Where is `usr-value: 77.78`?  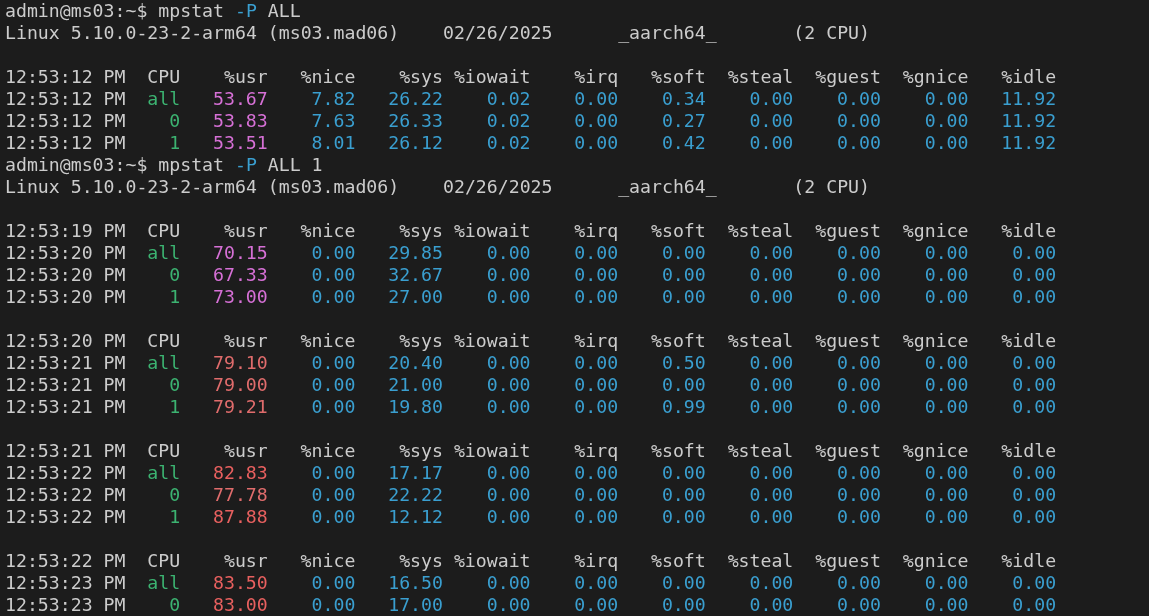 usr-value: 77.78 is located at coordinates (240, 494).